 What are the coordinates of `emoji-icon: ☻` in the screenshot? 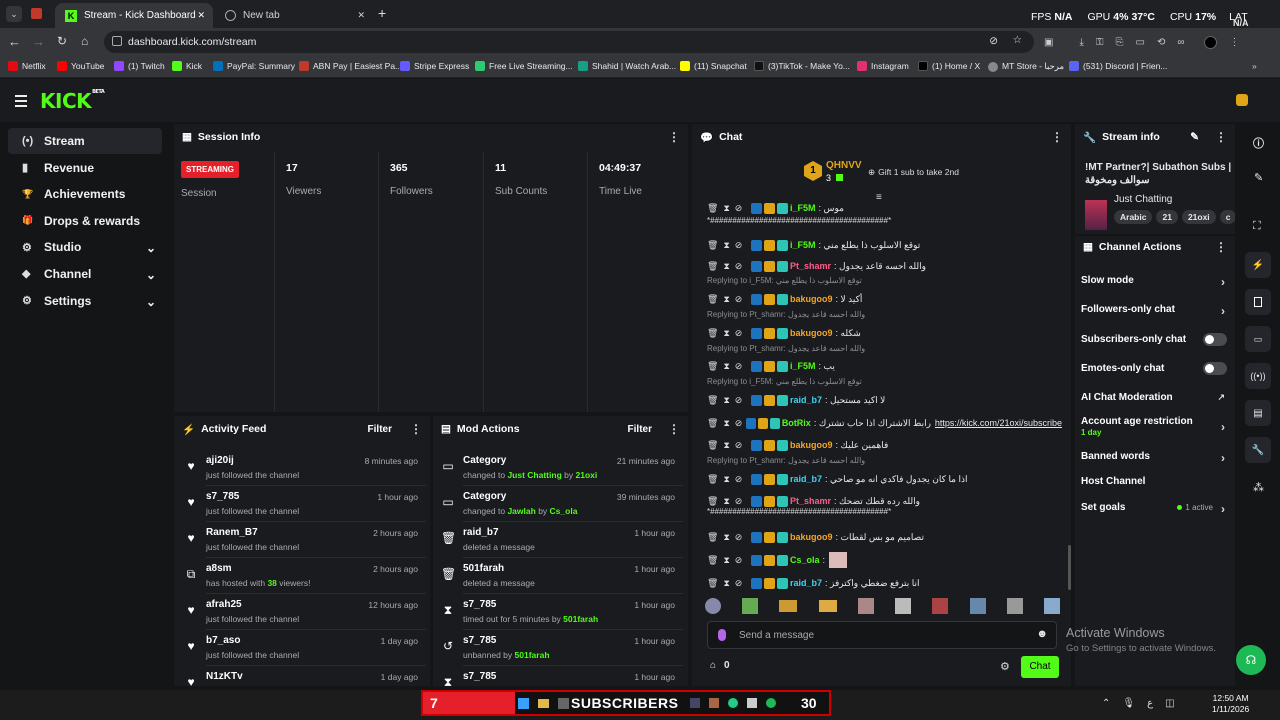 It's located at (1042, 634).